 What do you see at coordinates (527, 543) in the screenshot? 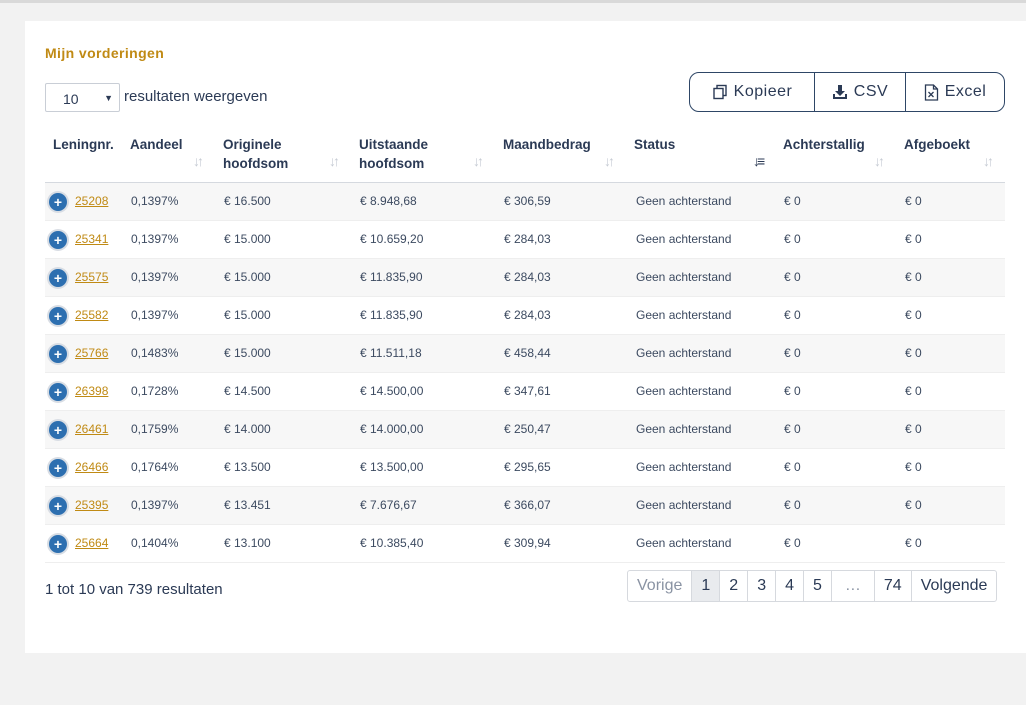
I see `cell-monthly-amount: € 309,94` at bounding box center [527, 543].